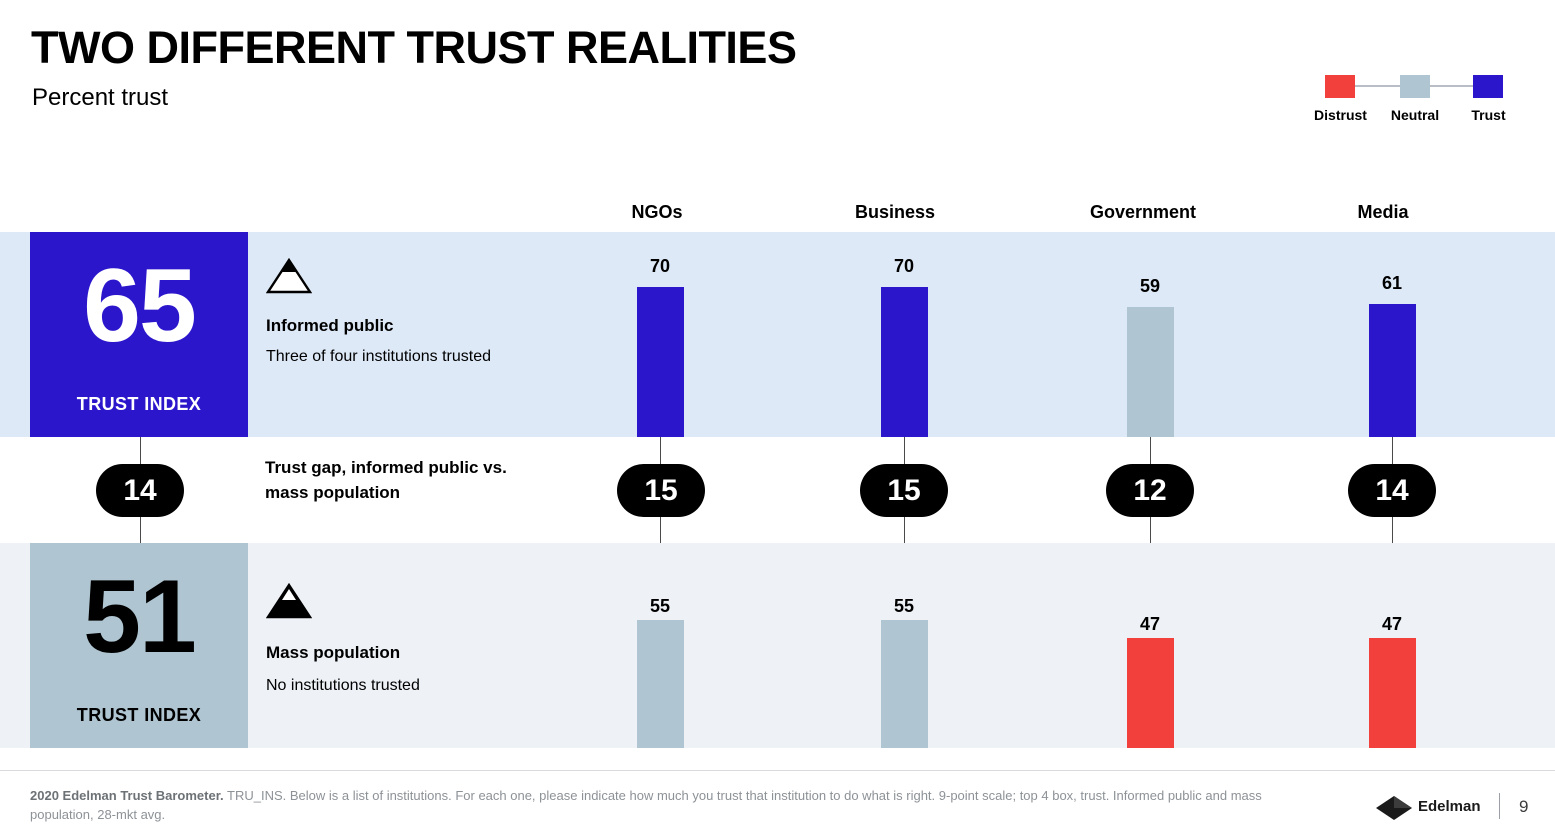  I want to click on informed-public-note: Three of four institutions trusted, so click(378, 356).